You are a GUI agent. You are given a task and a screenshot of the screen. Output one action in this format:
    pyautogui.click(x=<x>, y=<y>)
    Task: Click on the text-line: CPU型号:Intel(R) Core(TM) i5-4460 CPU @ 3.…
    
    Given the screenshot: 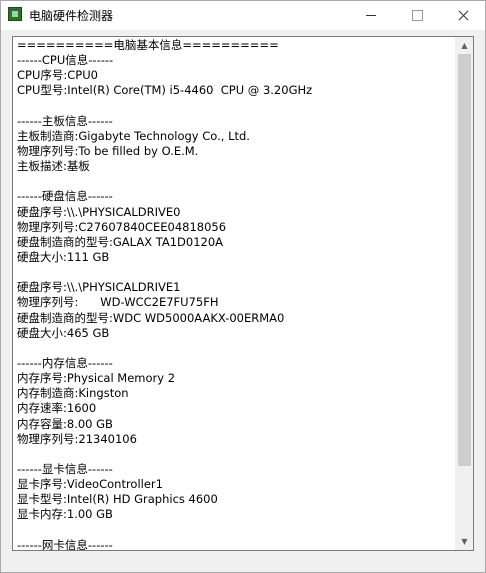 What is the action you would take?
    pyautogui.click(x=165, y=90)
    